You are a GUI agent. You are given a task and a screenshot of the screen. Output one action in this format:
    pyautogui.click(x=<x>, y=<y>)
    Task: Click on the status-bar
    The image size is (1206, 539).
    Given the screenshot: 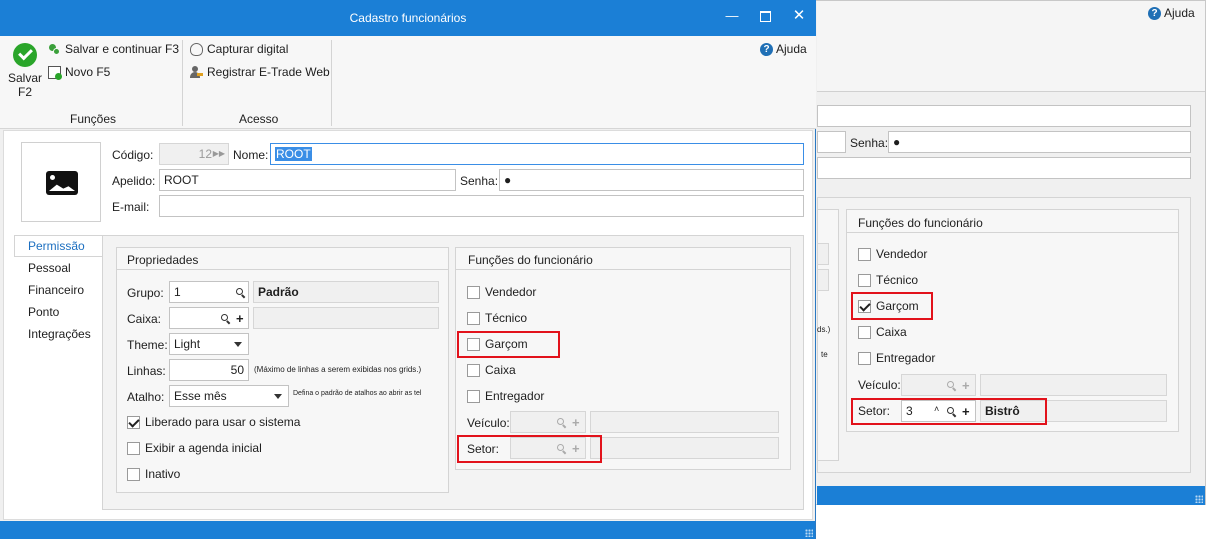 What is the action you would take?
    pyautogui.click(x=407, y=530)
    